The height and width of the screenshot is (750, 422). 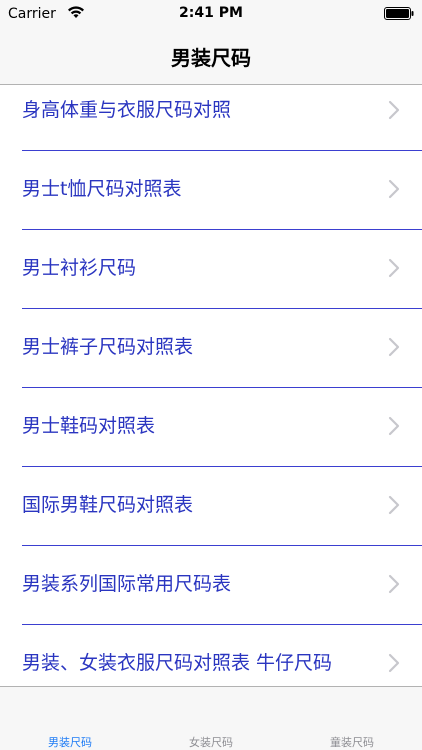 What do you see at coordinates (211, 58) in the screenshot?
I see `page-title: 男装尺码` at bounding box center [211, 58].